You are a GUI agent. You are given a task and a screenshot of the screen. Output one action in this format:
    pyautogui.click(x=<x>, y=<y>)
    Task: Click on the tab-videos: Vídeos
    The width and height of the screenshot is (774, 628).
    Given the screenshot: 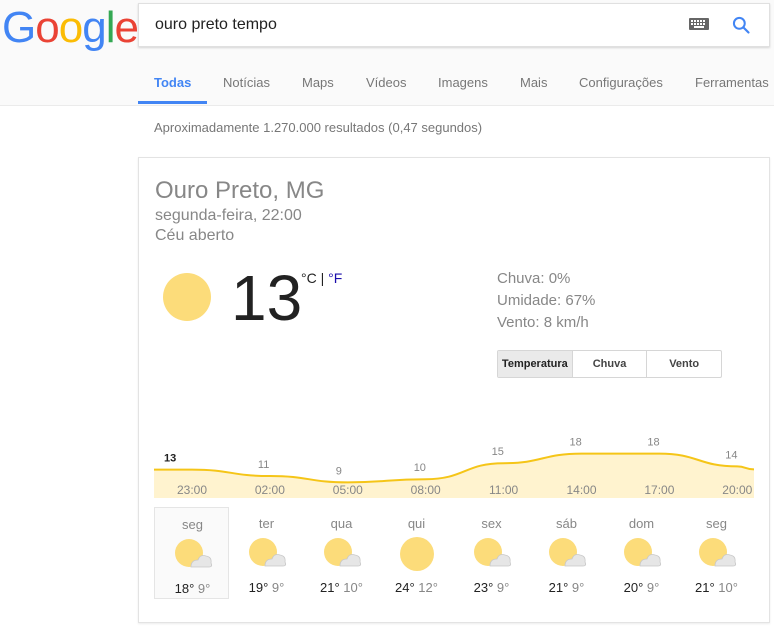 What is the action you would take?
    pyautogui.click(x=386, y=82)
    